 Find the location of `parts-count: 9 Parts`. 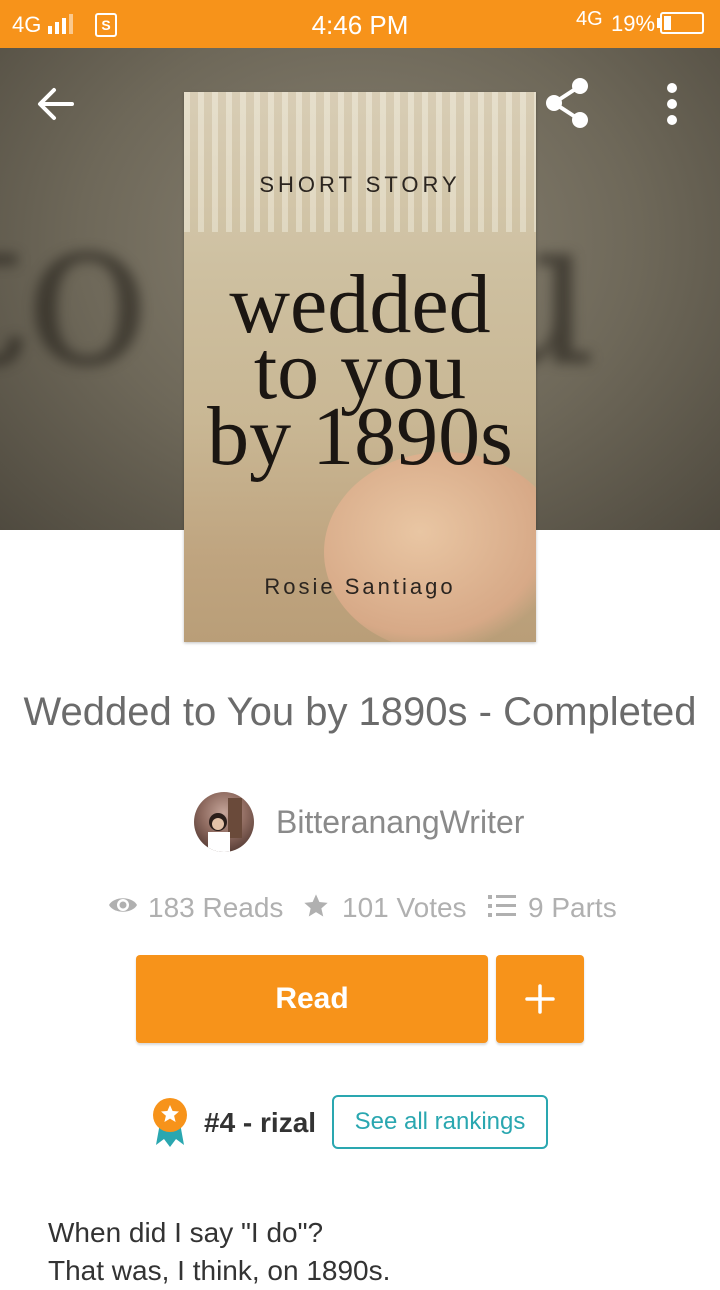

parts-count: 9 Parts is located at coordinates (572, 907).